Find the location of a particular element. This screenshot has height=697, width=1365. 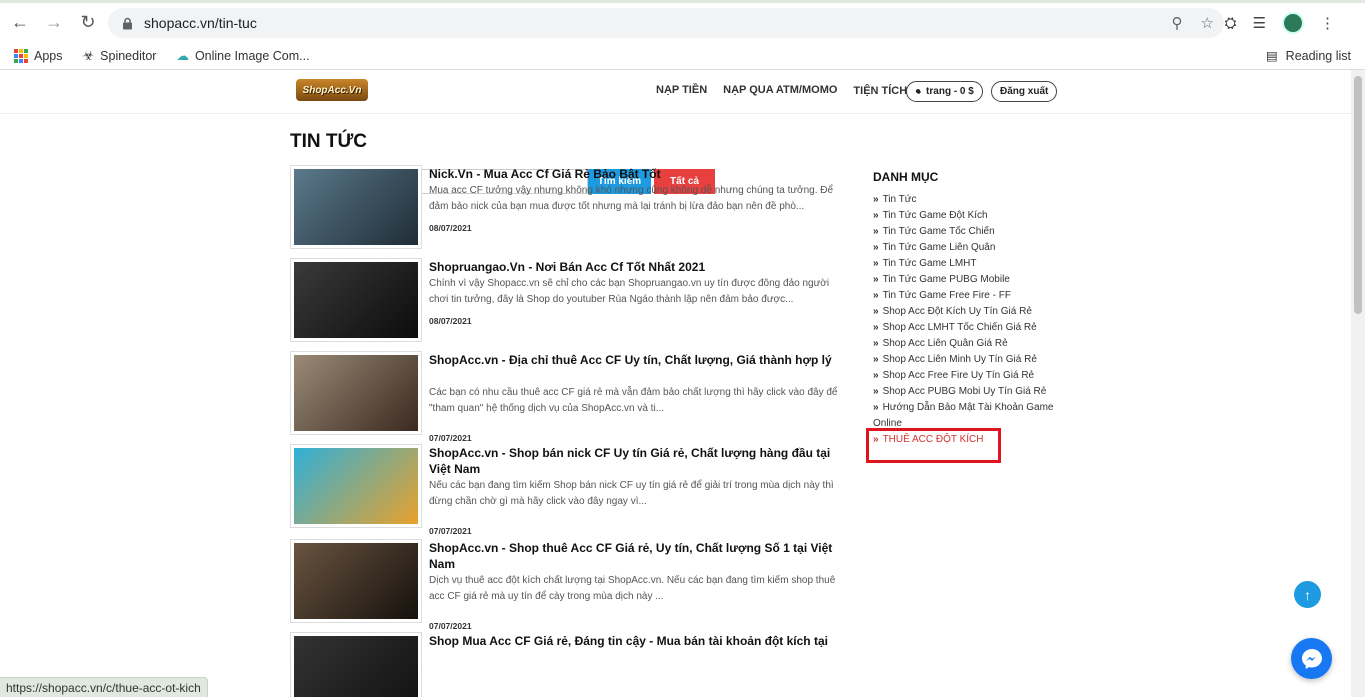

category-label: Hướng Dẫn Bảo Mật Tài Khoản Game is located at coordinates (968, 407).